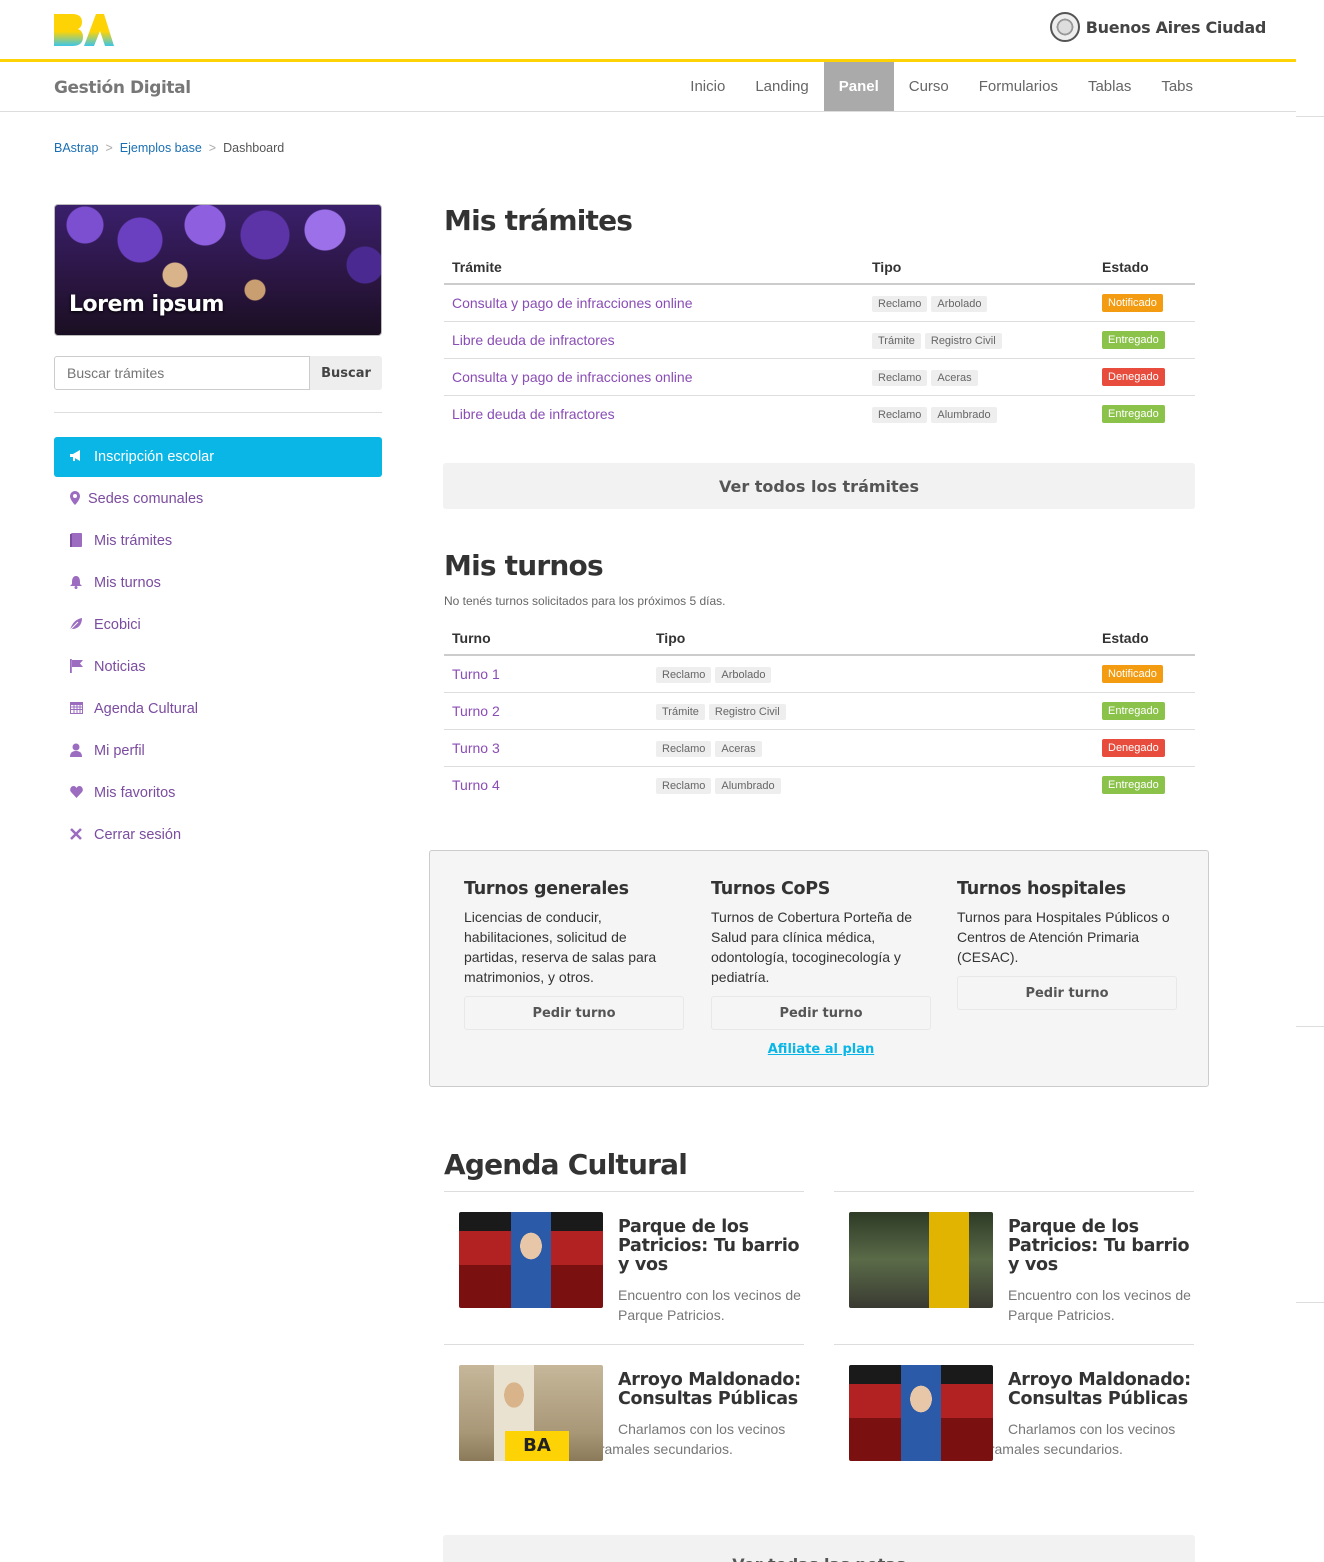 The image size is (1324, 1562). I want to click on status-badge: Entregado, so click(1133, 711).